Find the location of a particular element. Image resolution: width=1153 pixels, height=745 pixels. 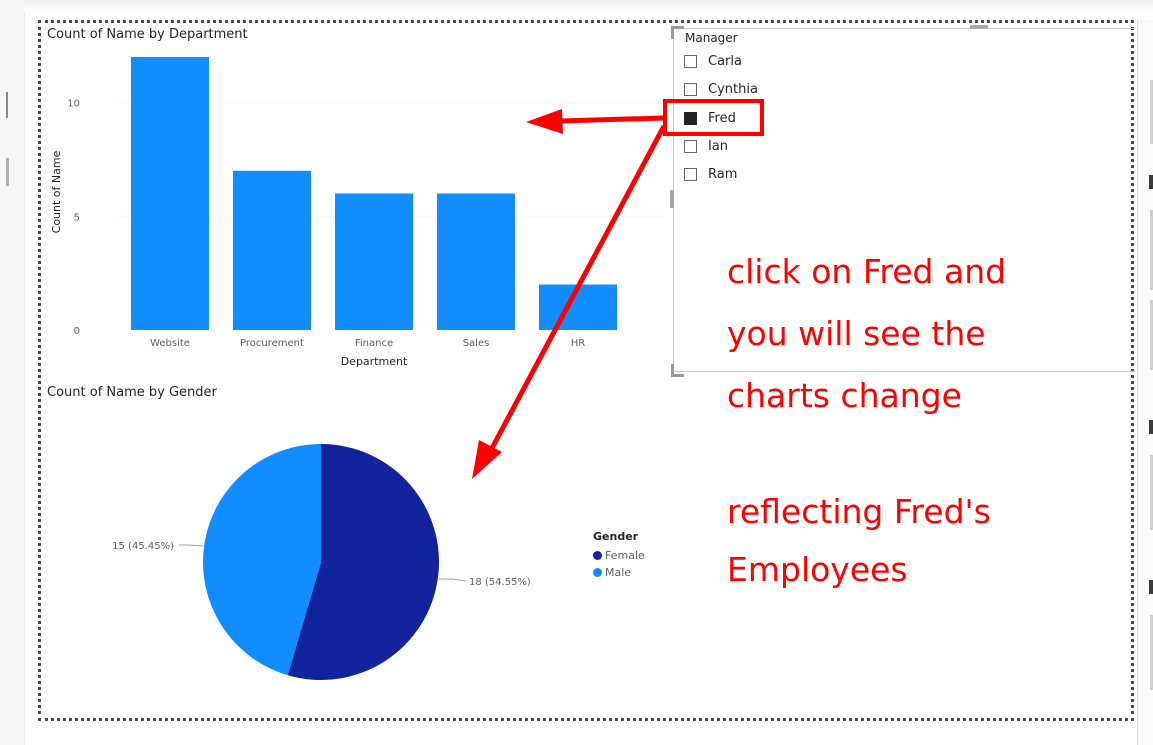

annotation-line-5: reflecting Fred's is located at coordinates (859, 511).